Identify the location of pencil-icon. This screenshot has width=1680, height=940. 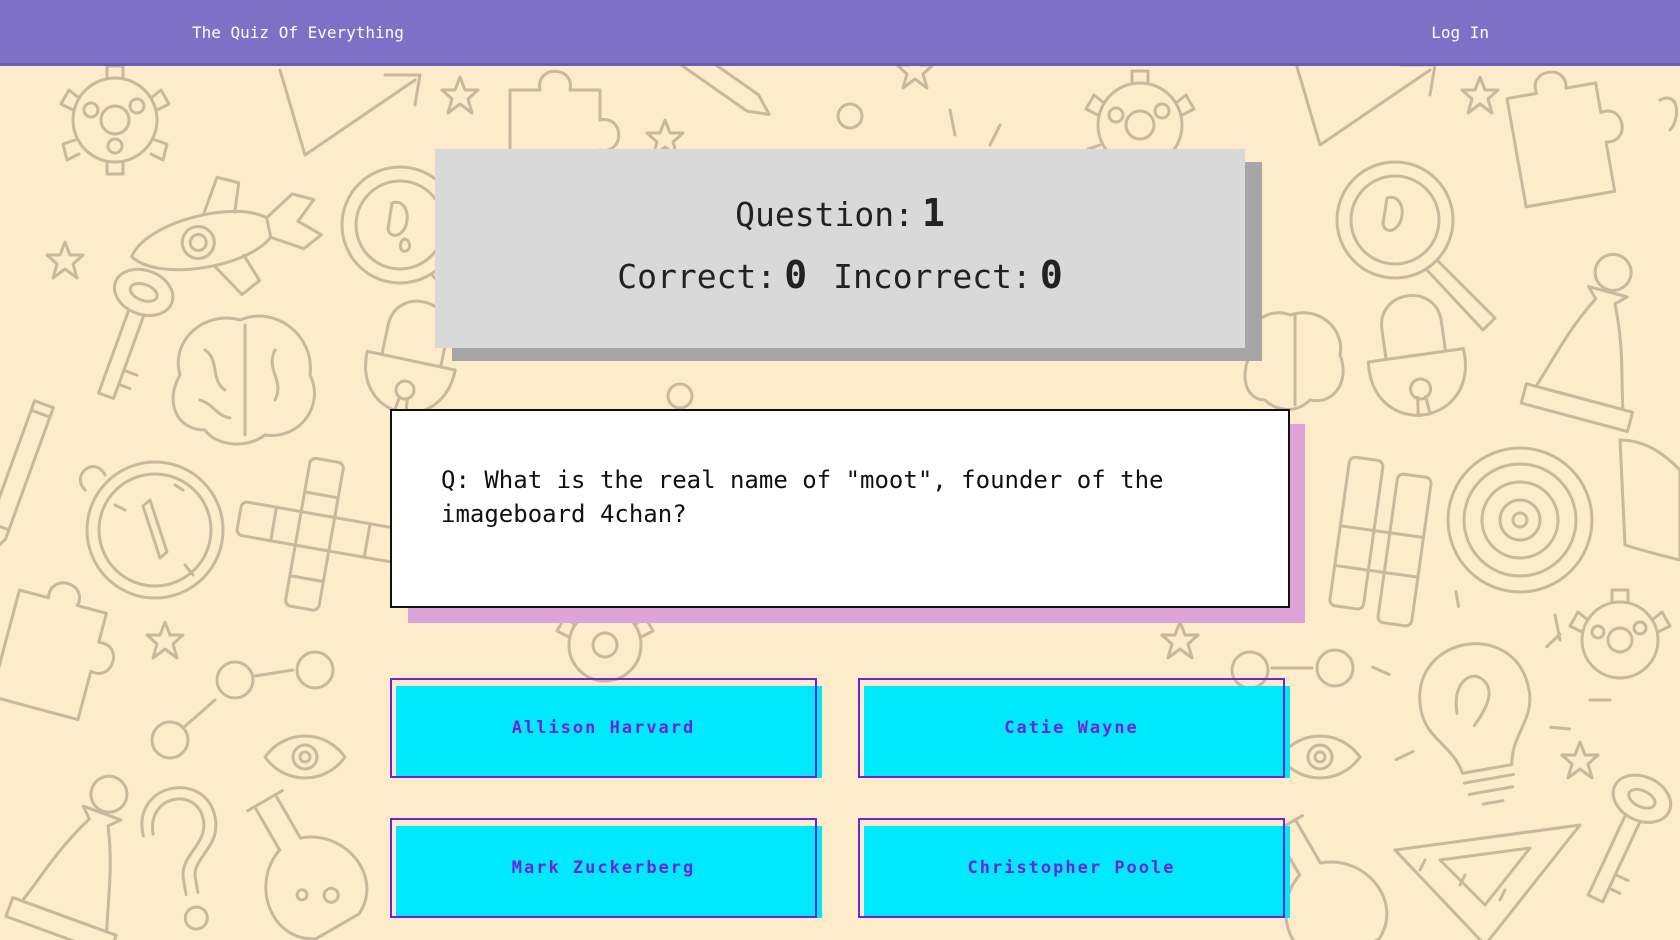
(27, 478).